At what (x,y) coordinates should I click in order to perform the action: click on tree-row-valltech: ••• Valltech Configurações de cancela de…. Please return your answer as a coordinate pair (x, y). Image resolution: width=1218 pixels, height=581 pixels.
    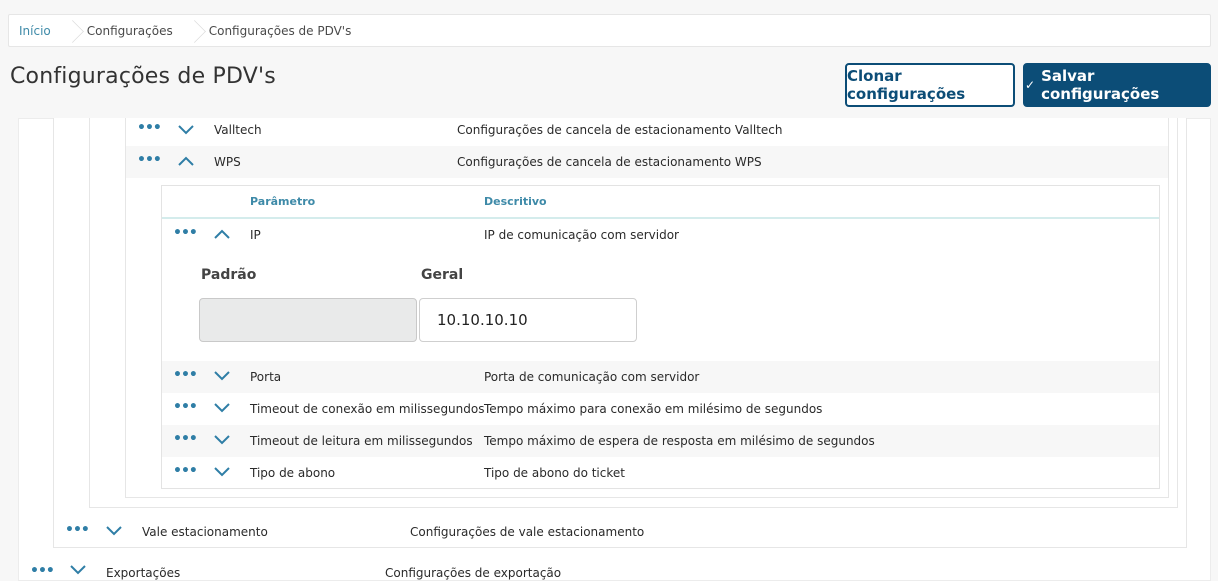
    Looking at the image, I should click on (647, 130).